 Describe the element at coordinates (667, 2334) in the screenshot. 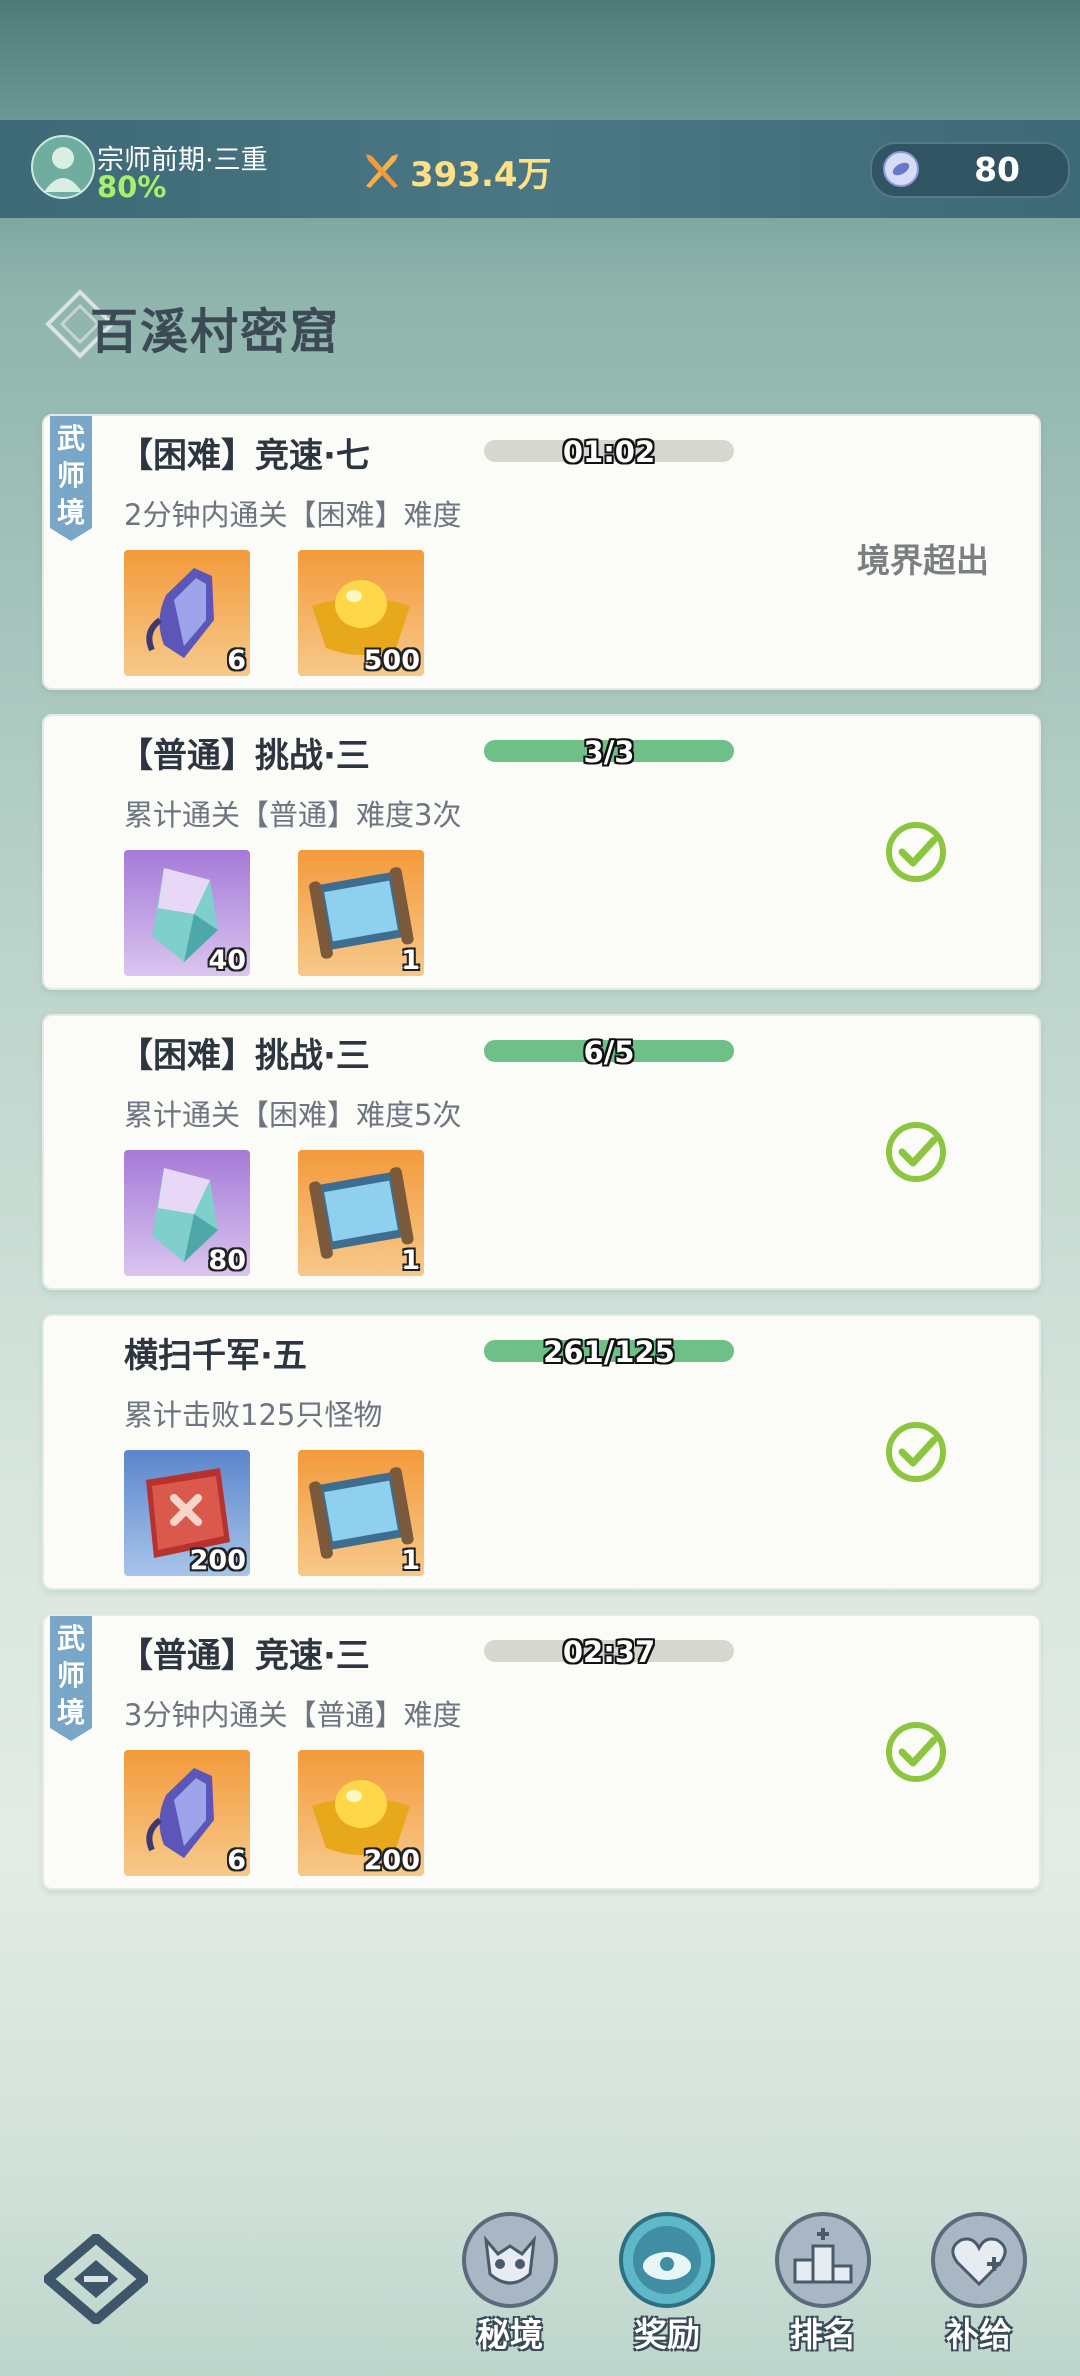

I see `nav-label: 奖励` at that location.